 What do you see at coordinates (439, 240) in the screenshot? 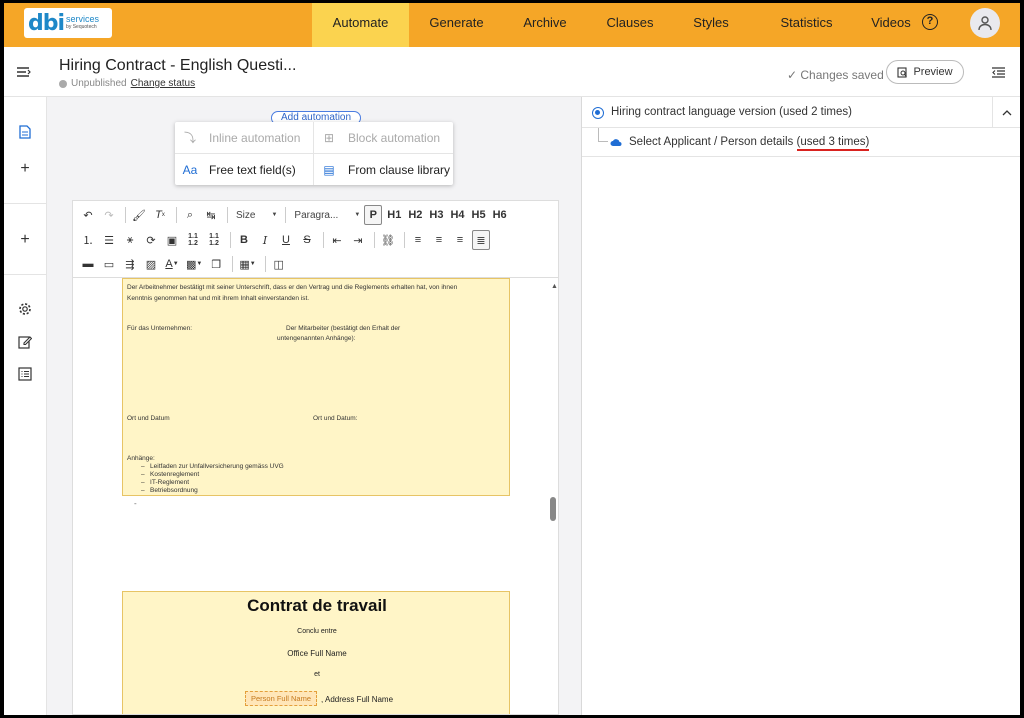
I see `align-center-icon: ≡` at bounding box center [439, 240].